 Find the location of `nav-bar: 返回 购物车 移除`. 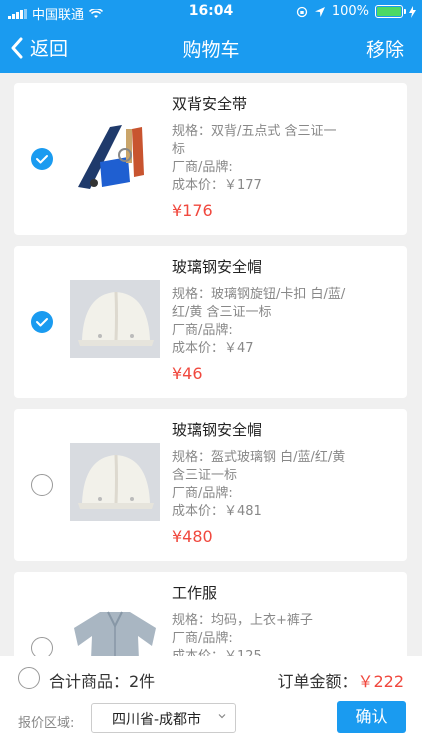

nav-bar: 返回 购物车 移除 is located at coordinates (211, 48).